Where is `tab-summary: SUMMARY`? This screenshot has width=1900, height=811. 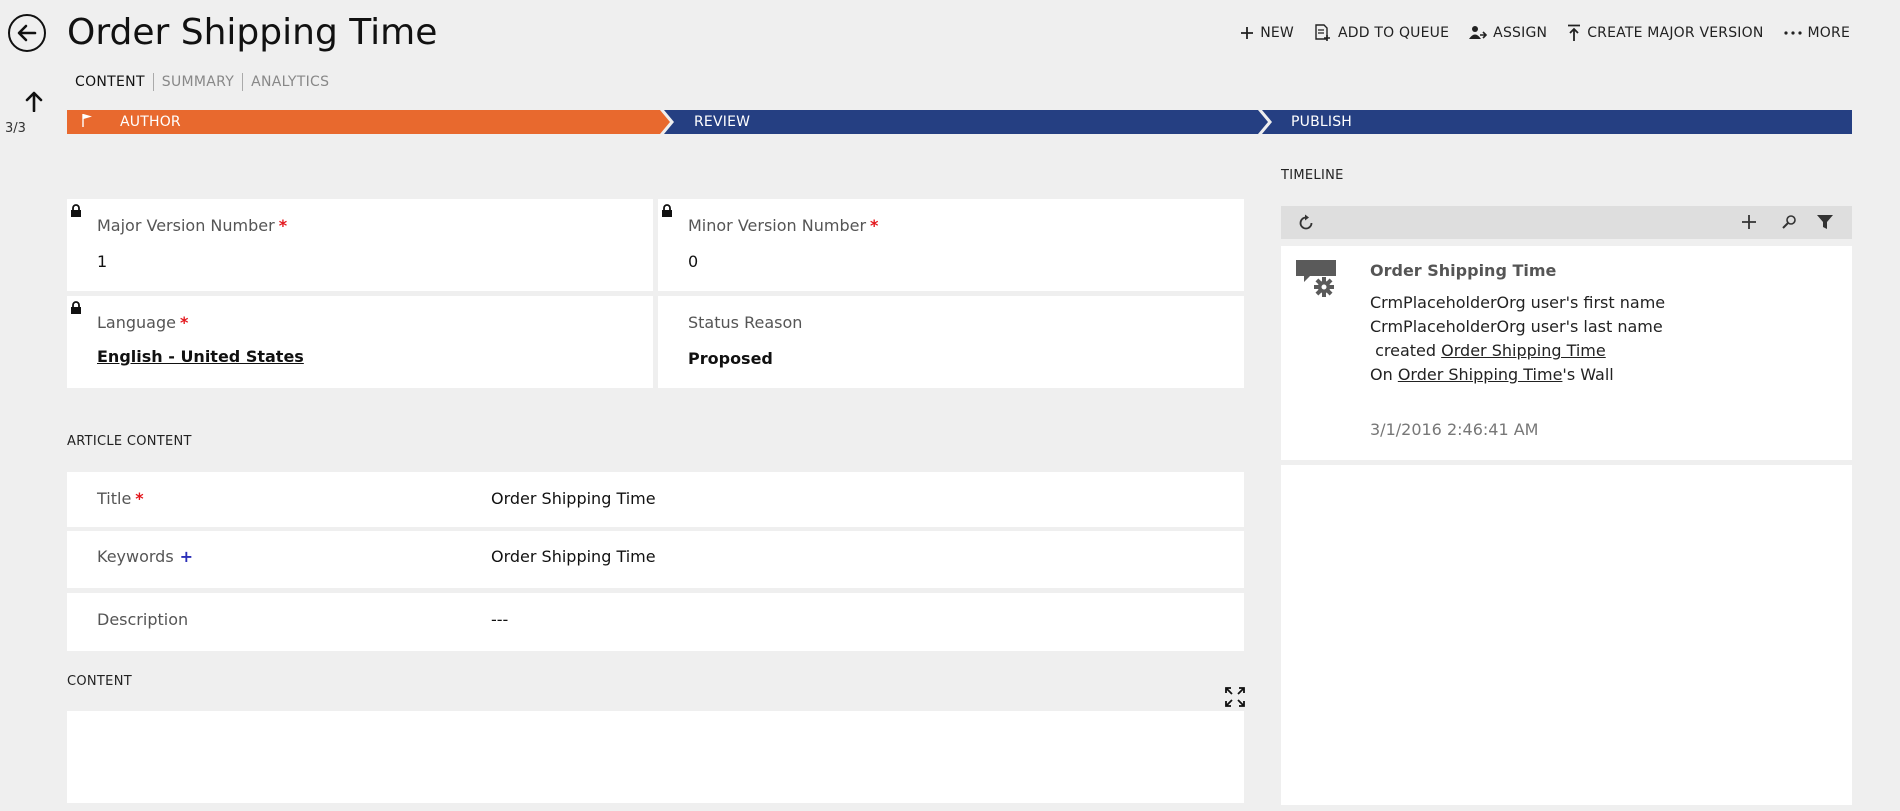 tab-summary: SUMMARY is located at coordinates (198, 82).